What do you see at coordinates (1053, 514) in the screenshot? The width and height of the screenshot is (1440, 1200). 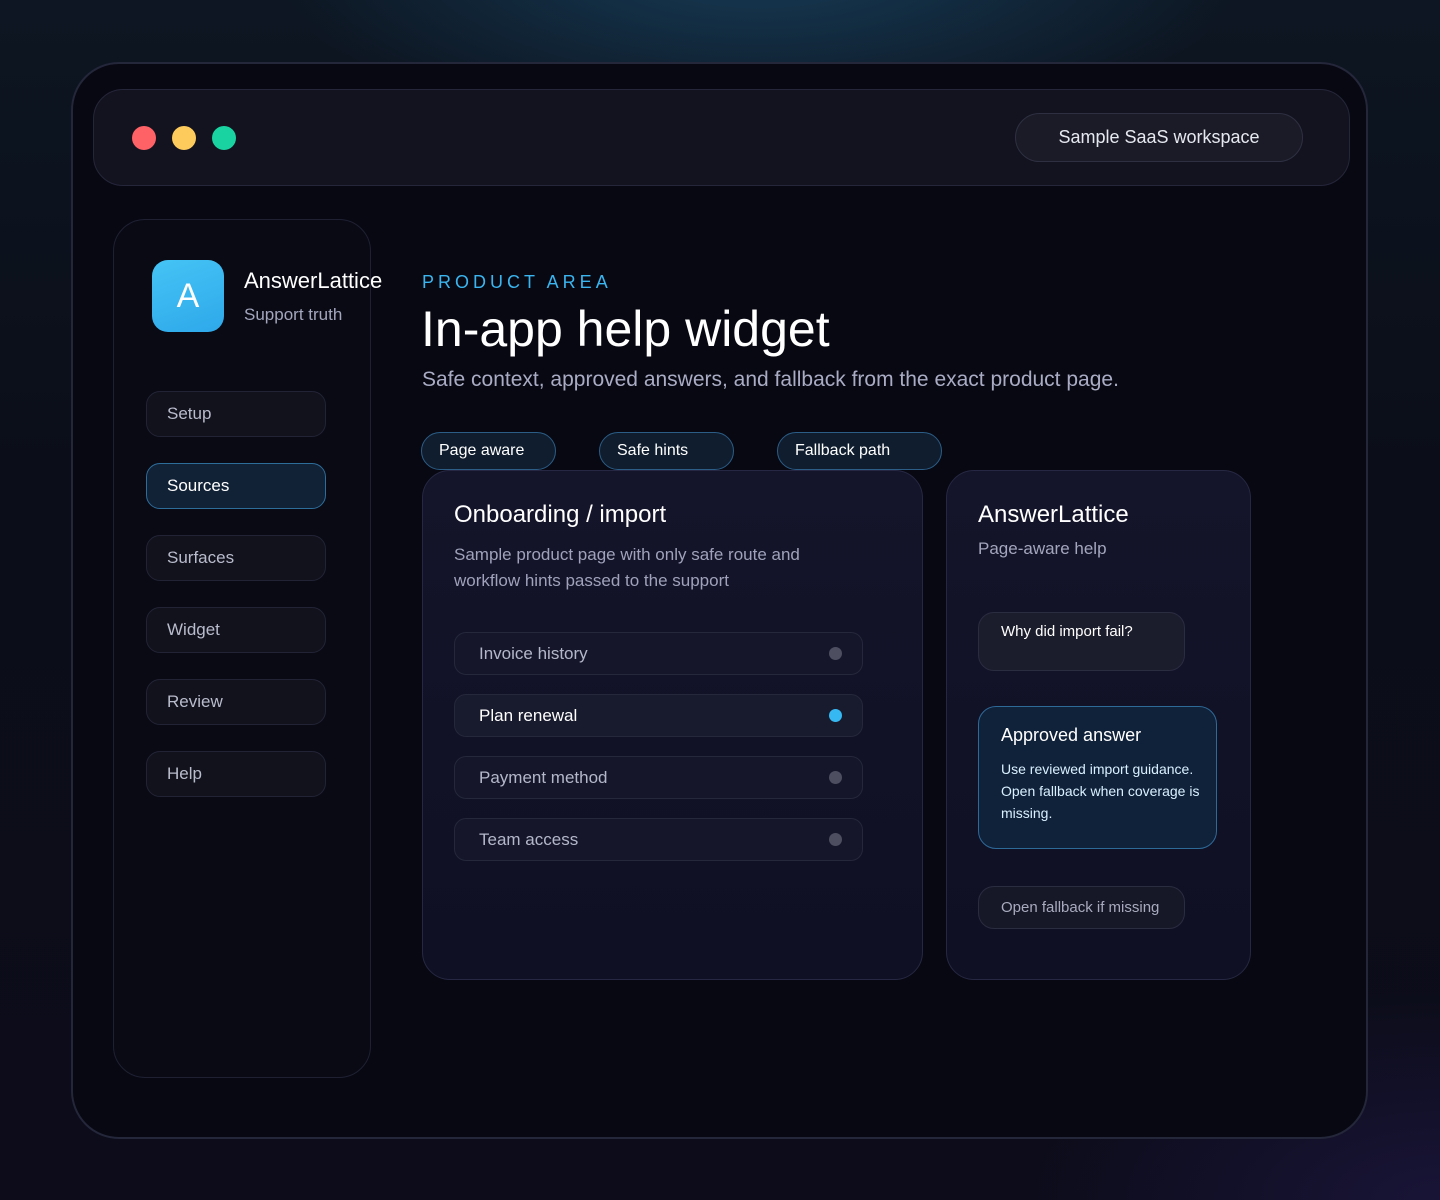 I see `widget-title: AnswerLattice` at bounding box center [1053, 514].